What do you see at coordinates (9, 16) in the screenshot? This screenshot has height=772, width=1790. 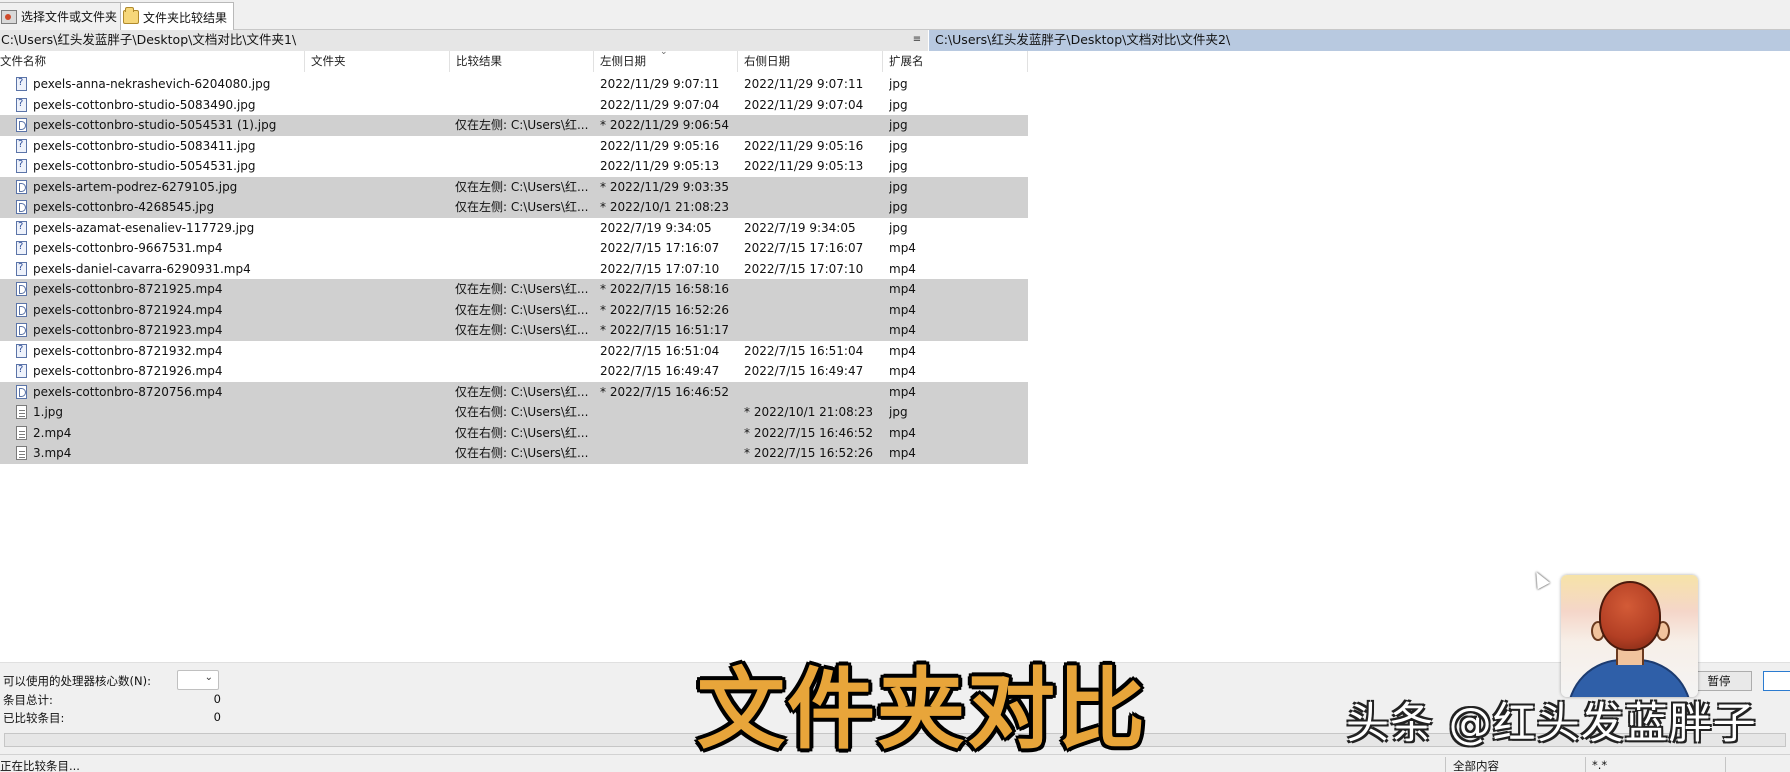 I see `selector-icon` at bounding box center [9, 16].